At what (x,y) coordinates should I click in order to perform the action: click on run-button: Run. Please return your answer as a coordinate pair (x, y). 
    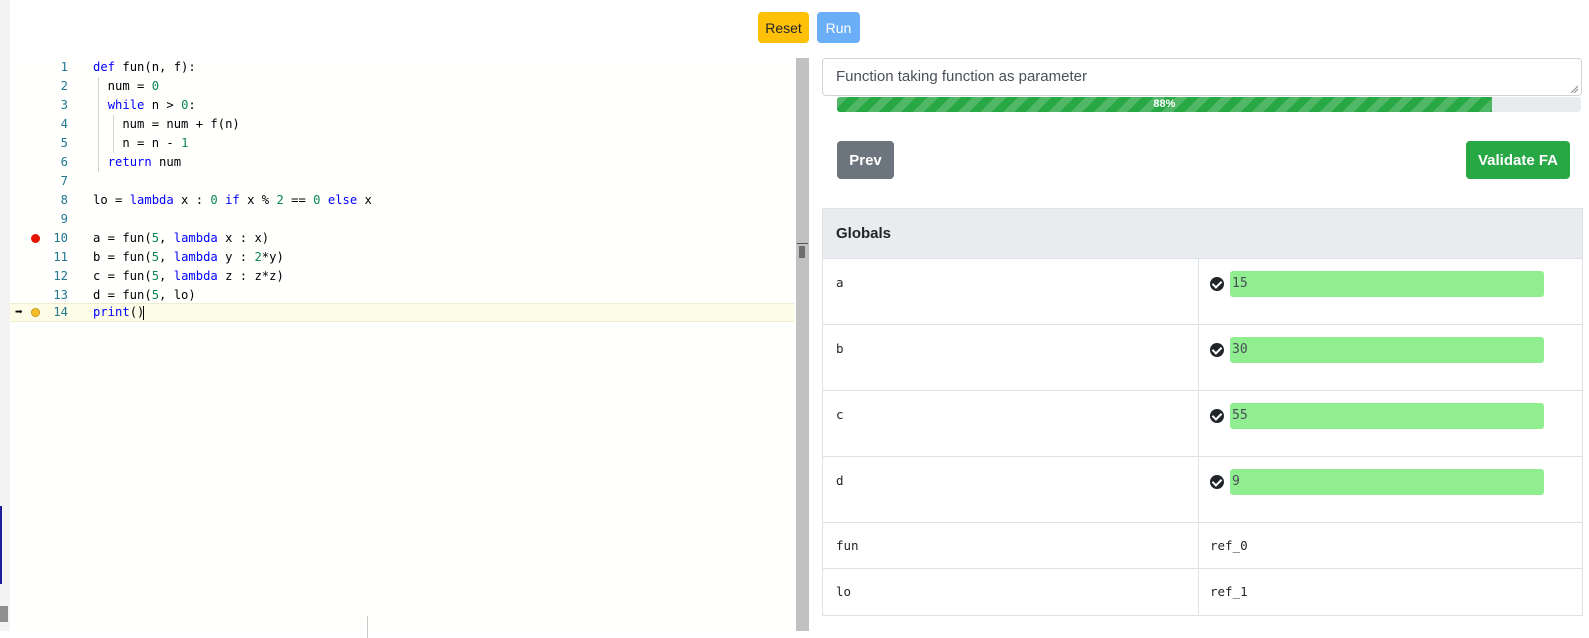
    Looking at the image, I should click on (838, 27).